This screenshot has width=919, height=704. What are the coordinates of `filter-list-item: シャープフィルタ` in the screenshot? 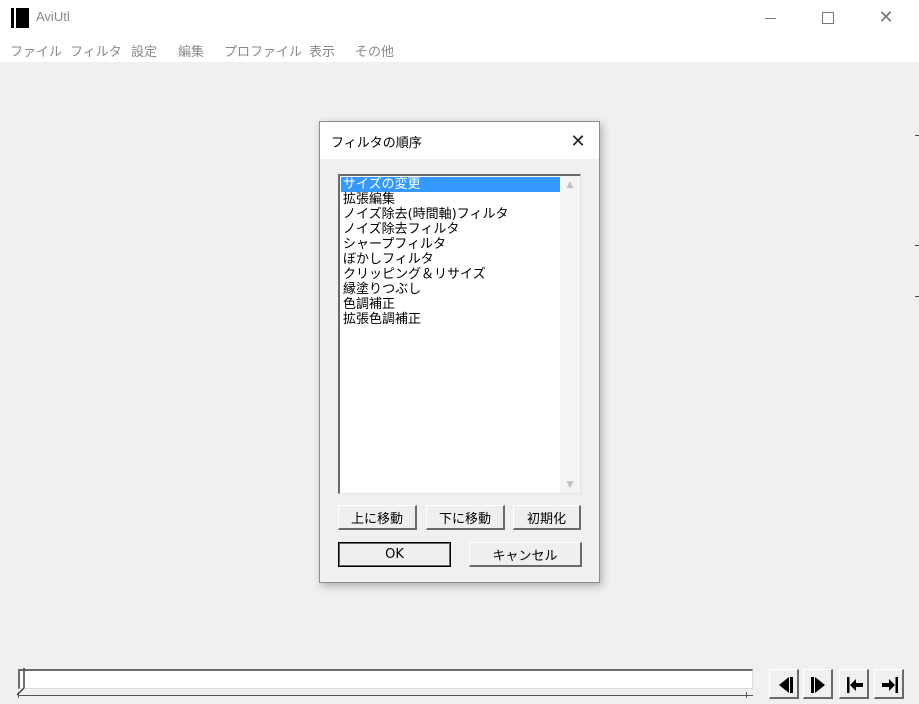 It's located at (450, 244).